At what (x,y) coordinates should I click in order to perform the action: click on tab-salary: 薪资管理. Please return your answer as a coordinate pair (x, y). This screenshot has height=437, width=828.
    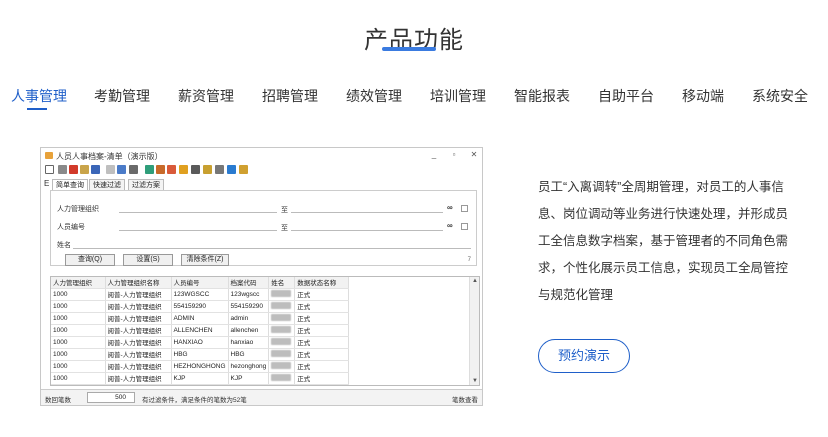
    Looking at the image, I should click on (206, 96).